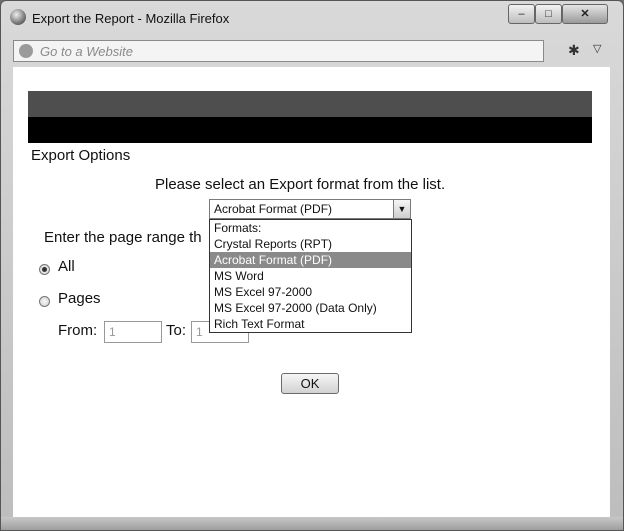 The height and width of the screenshot is (531, 624). What do you see at coordinates (26, 51) in the screenshot?
I see `globe-icon` at bounding box center [26, 51].